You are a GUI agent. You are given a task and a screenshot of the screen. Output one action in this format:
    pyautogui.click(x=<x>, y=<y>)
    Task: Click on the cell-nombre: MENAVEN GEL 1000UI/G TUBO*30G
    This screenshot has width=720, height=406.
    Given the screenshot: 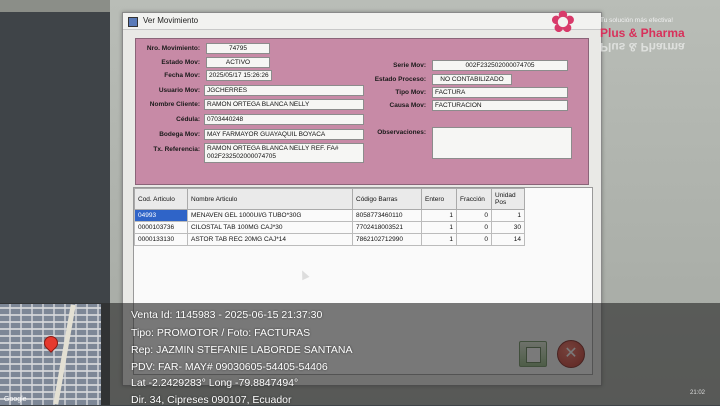 What is the action you would take?
    pyautogui.click(x=270, y=215)
    